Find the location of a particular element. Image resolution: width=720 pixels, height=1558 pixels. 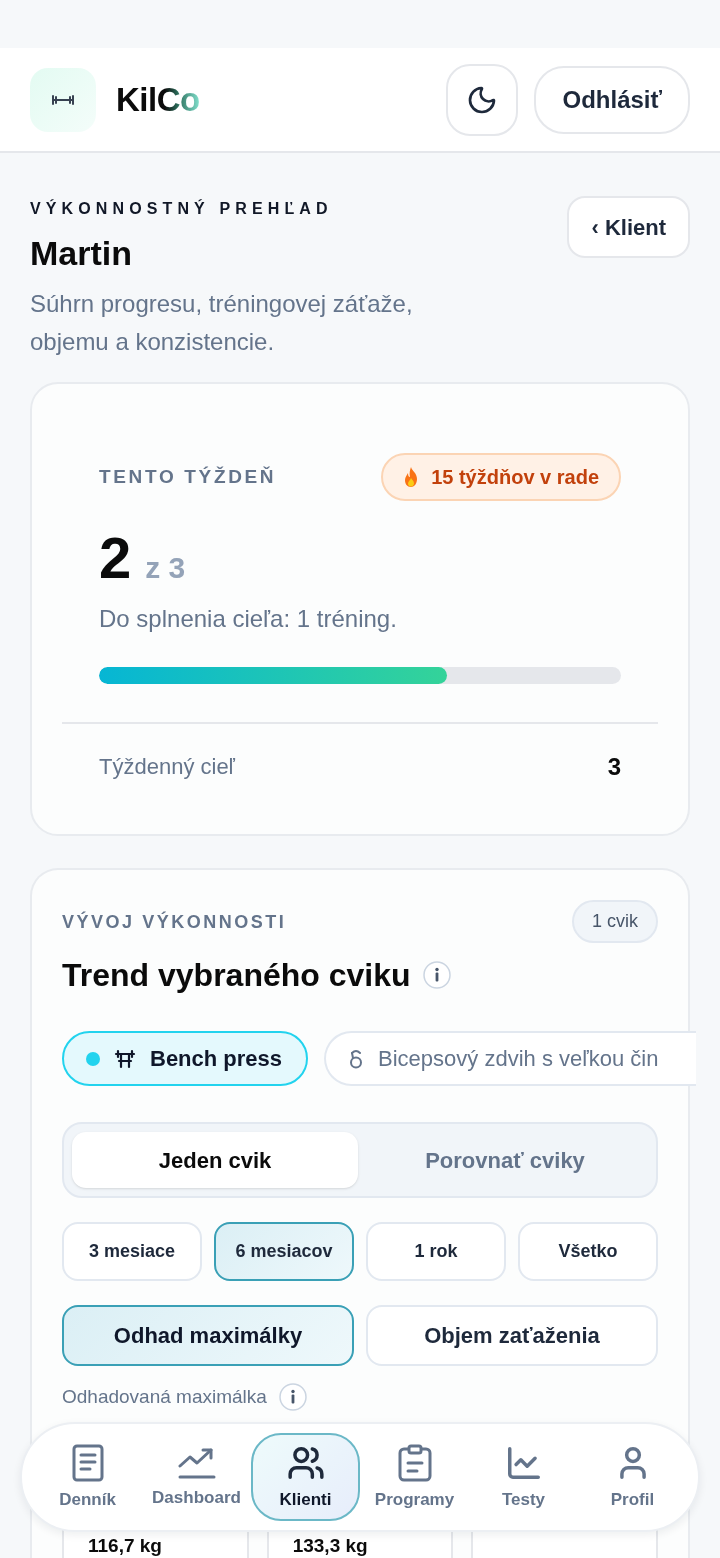

kettlebell-icon is located at coordinates (356, 1058).